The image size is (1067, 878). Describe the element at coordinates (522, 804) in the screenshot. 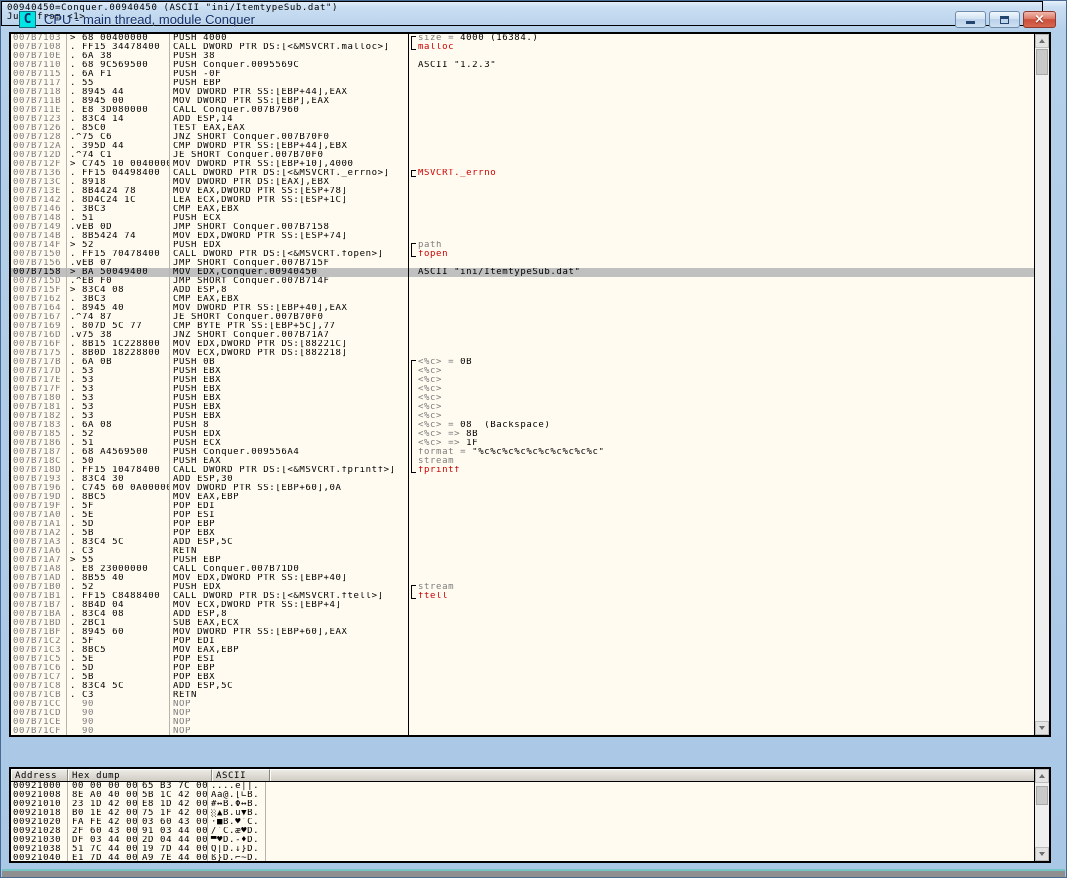

I see `dump-row: 00921010 23 1D 42 00 E8 1D 42 00 #↔B.Φ↔B.` at that location.